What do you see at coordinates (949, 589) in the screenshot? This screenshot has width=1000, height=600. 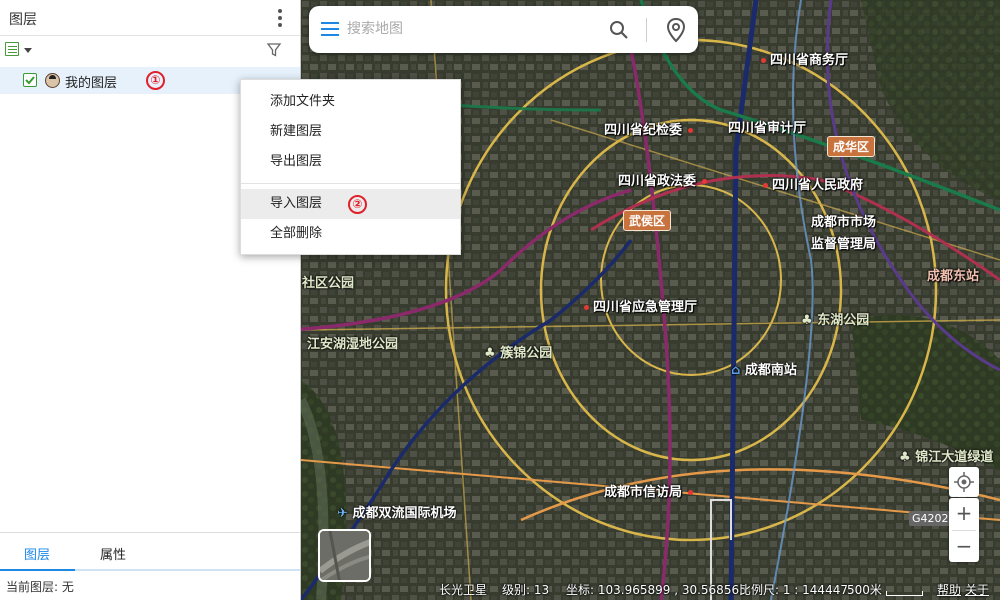 I see `help-link: 帮助` at bounding box center [949, 589].